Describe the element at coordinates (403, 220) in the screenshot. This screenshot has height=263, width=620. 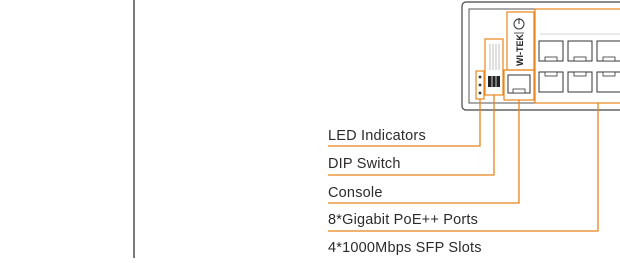
I see `callout-poe-ports: 8*Gigabit PoE++ Ports` at that location.